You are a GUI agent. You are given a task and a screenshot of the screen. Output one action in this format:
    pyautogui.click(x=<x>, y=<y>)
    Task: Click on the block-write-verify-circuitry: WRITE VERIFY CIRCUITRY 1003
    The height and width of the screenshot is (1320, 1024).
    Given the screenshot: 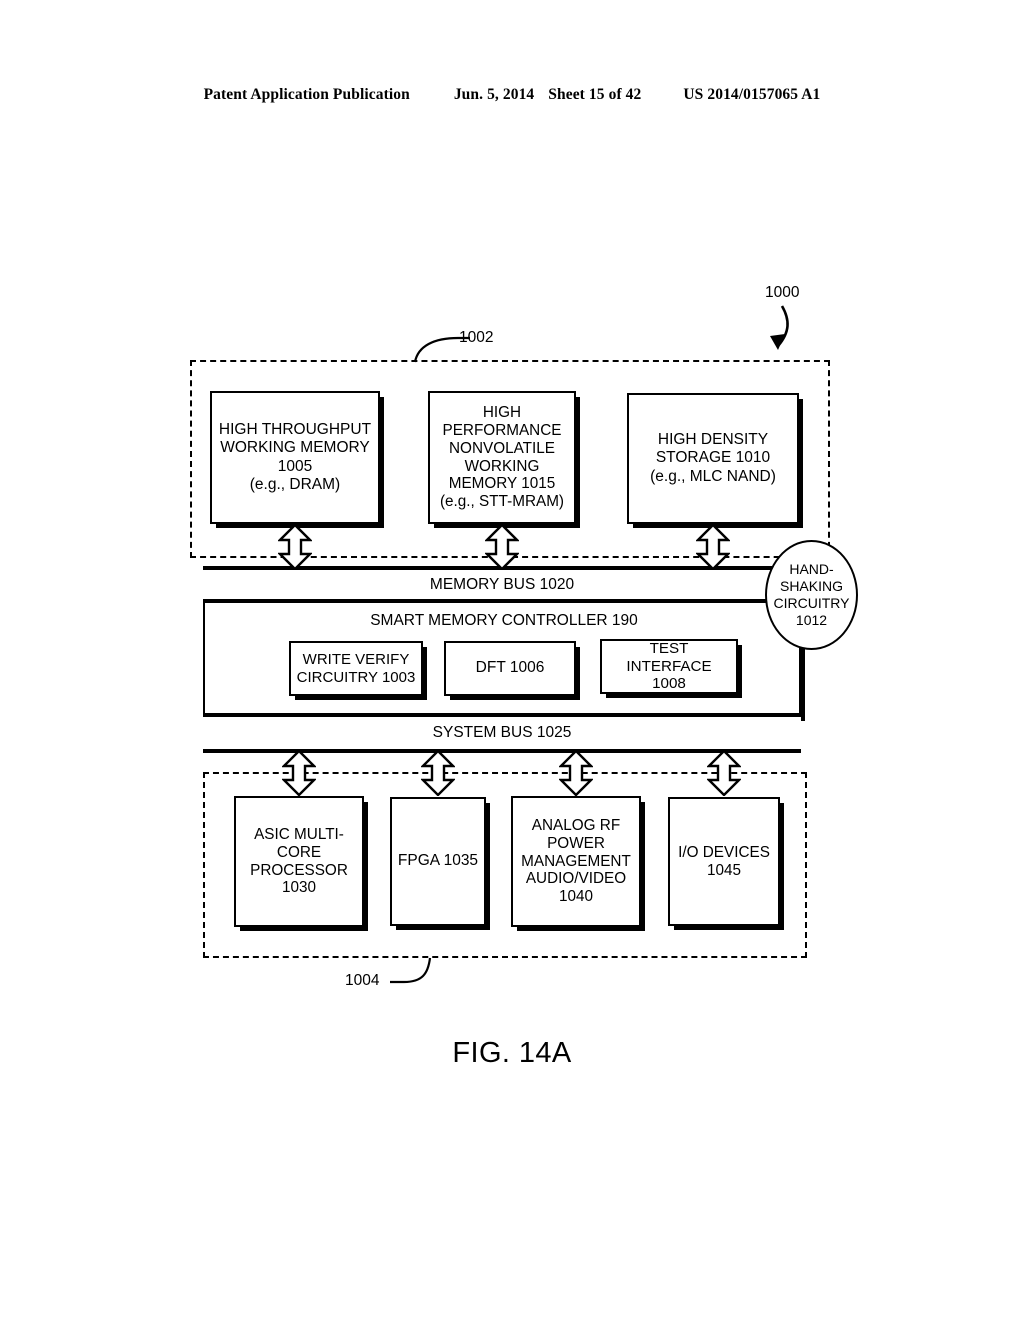 What is the action you would take?
    pyautogui.click(x=356, y=668)
    